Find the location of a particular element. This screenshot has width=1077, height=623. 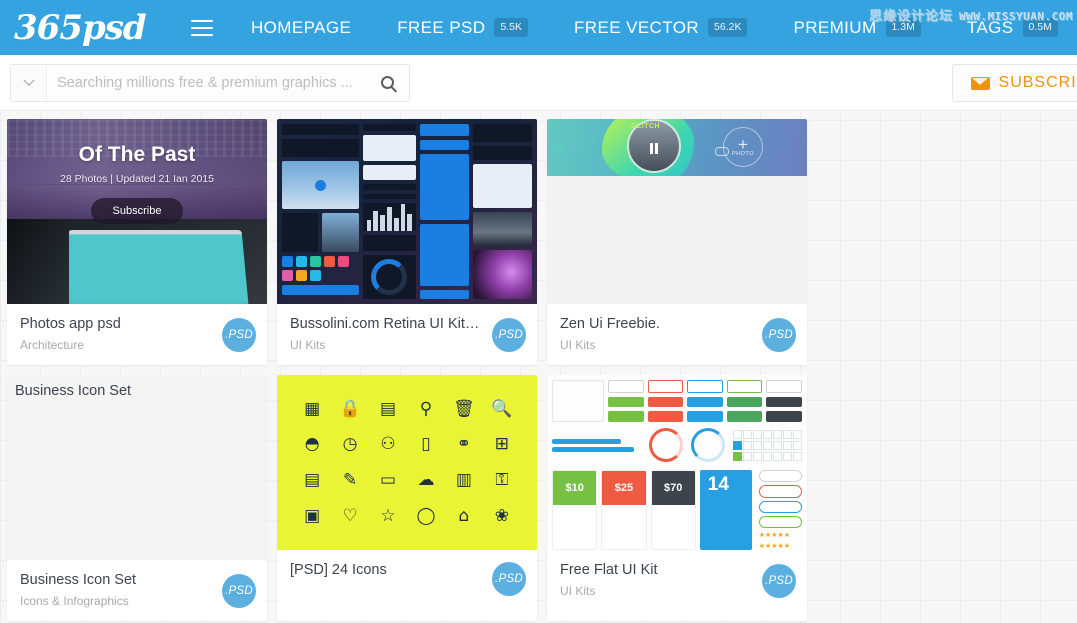

card-meta: [PSD] 24 Icons .PSD is located at coordinates (407, 579).